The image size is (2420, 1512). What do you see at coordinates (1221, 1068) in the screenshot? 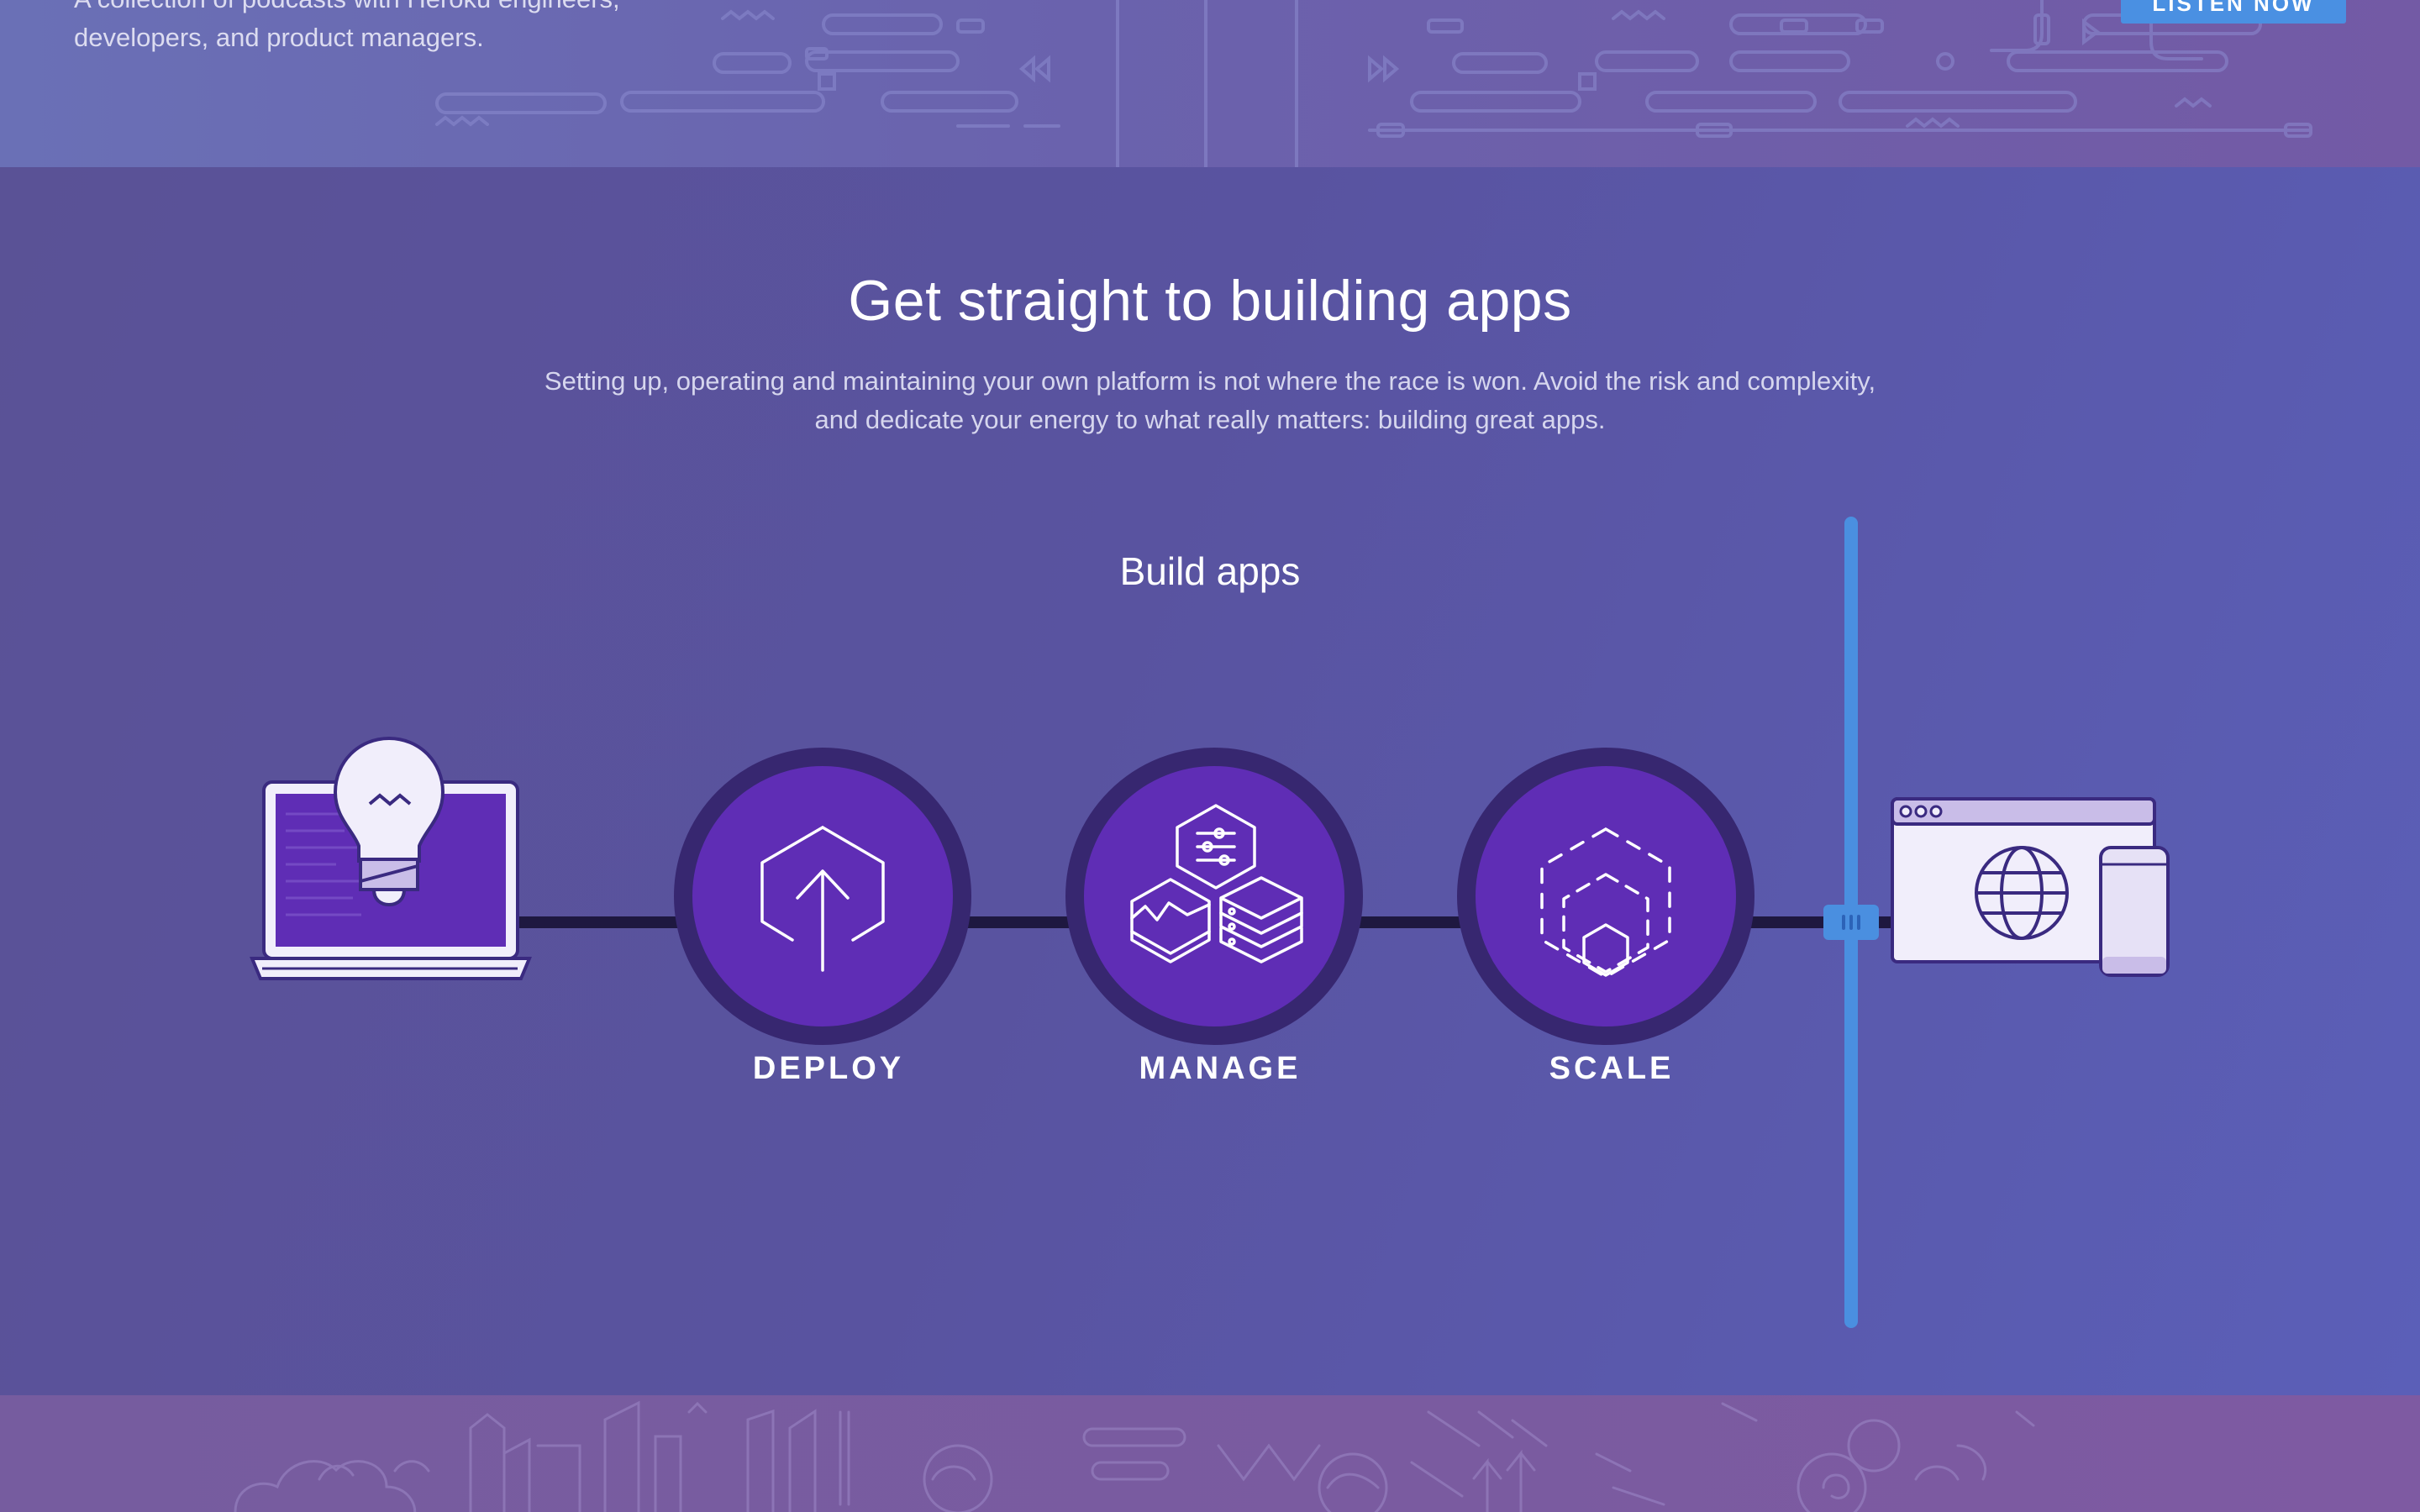
I see `manage-label: MANAGE` at bounding box center [1221, 1068].